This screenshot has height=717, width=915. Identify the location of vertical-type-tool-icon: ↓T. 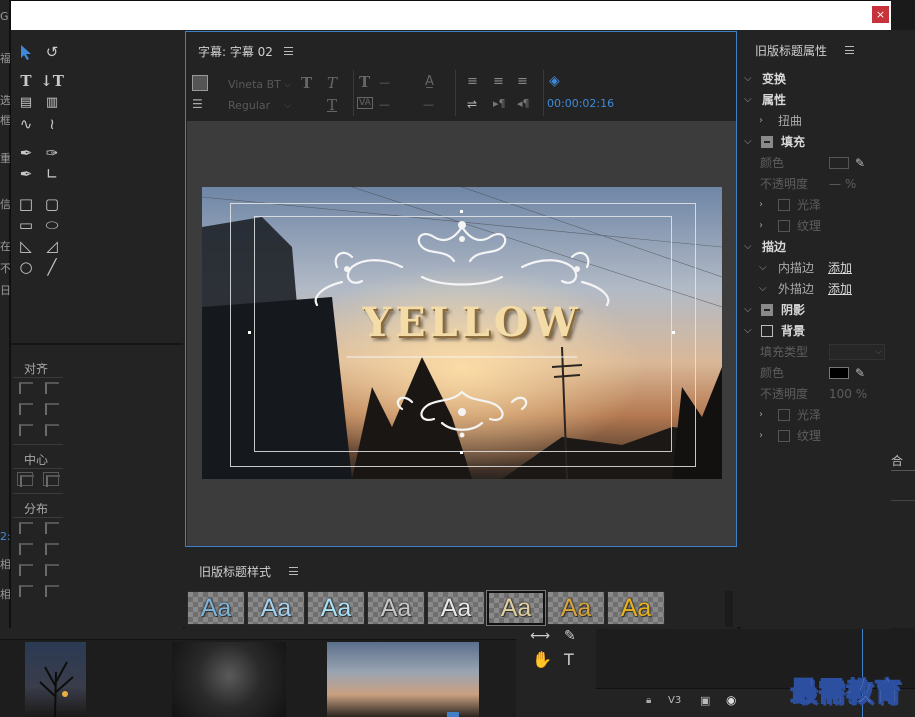
(52, 81).